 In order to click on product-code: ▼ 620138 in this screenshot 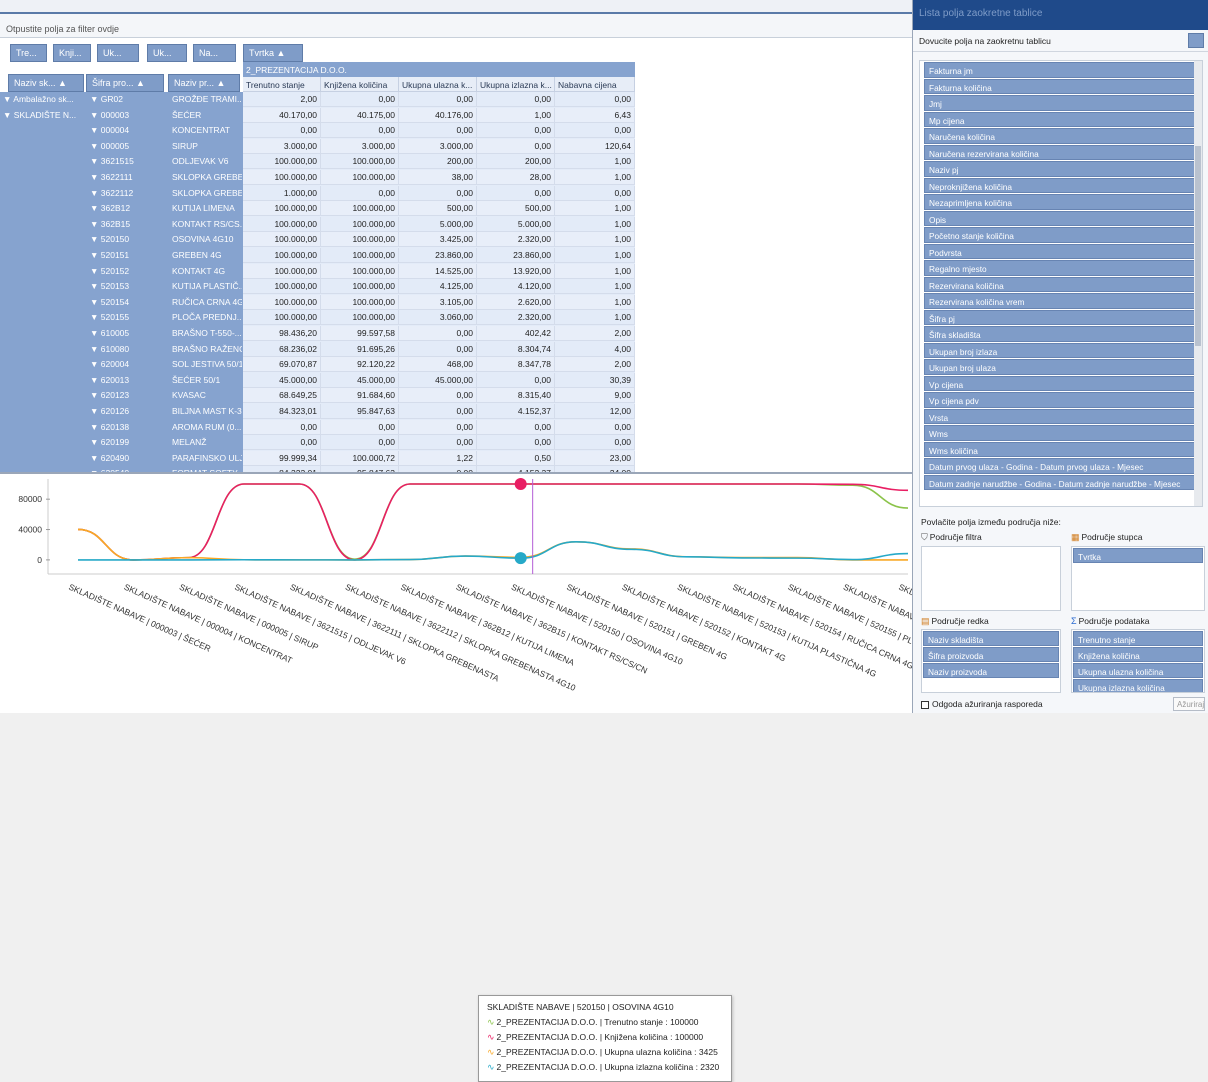, I will do `click(127, 427)`.